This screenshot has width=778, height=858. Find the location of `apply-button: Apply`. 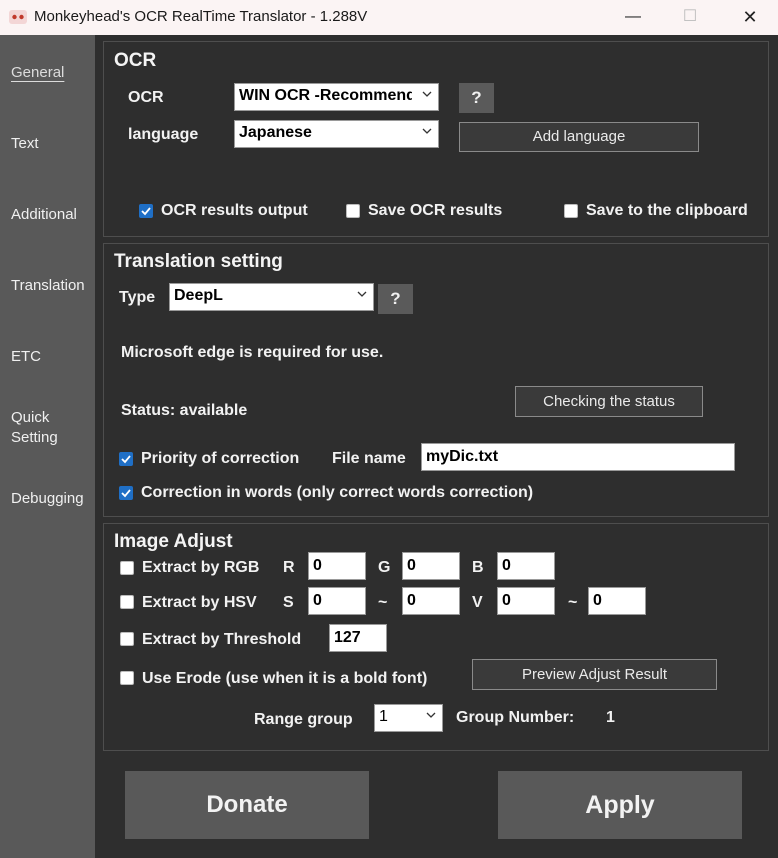

apply-button: Apply is located at coordinates (620, 805).